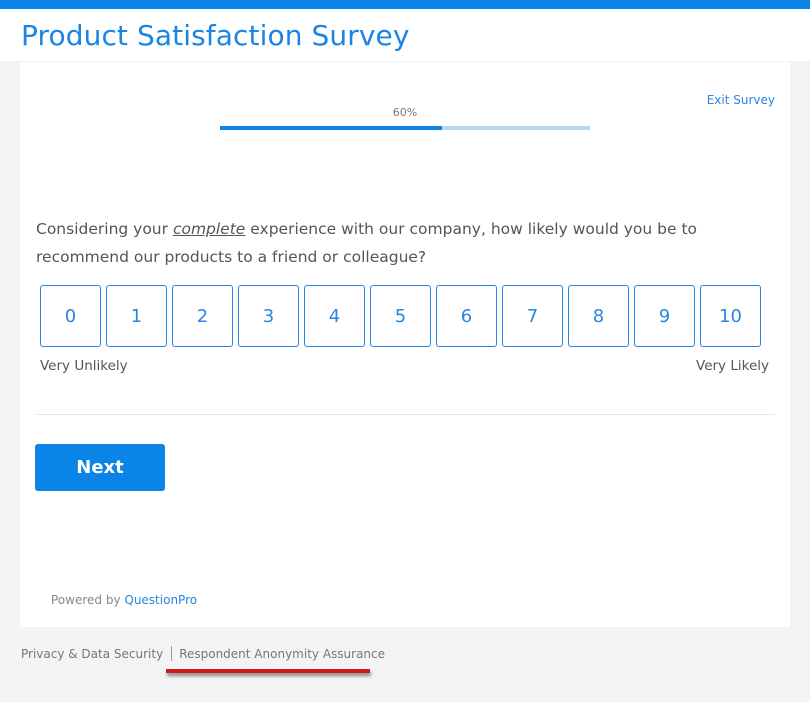 This screenshot has width=810, height=702. I want to click on anonymity-link: Respondent Anonymity Assurance, so click(282, 654).